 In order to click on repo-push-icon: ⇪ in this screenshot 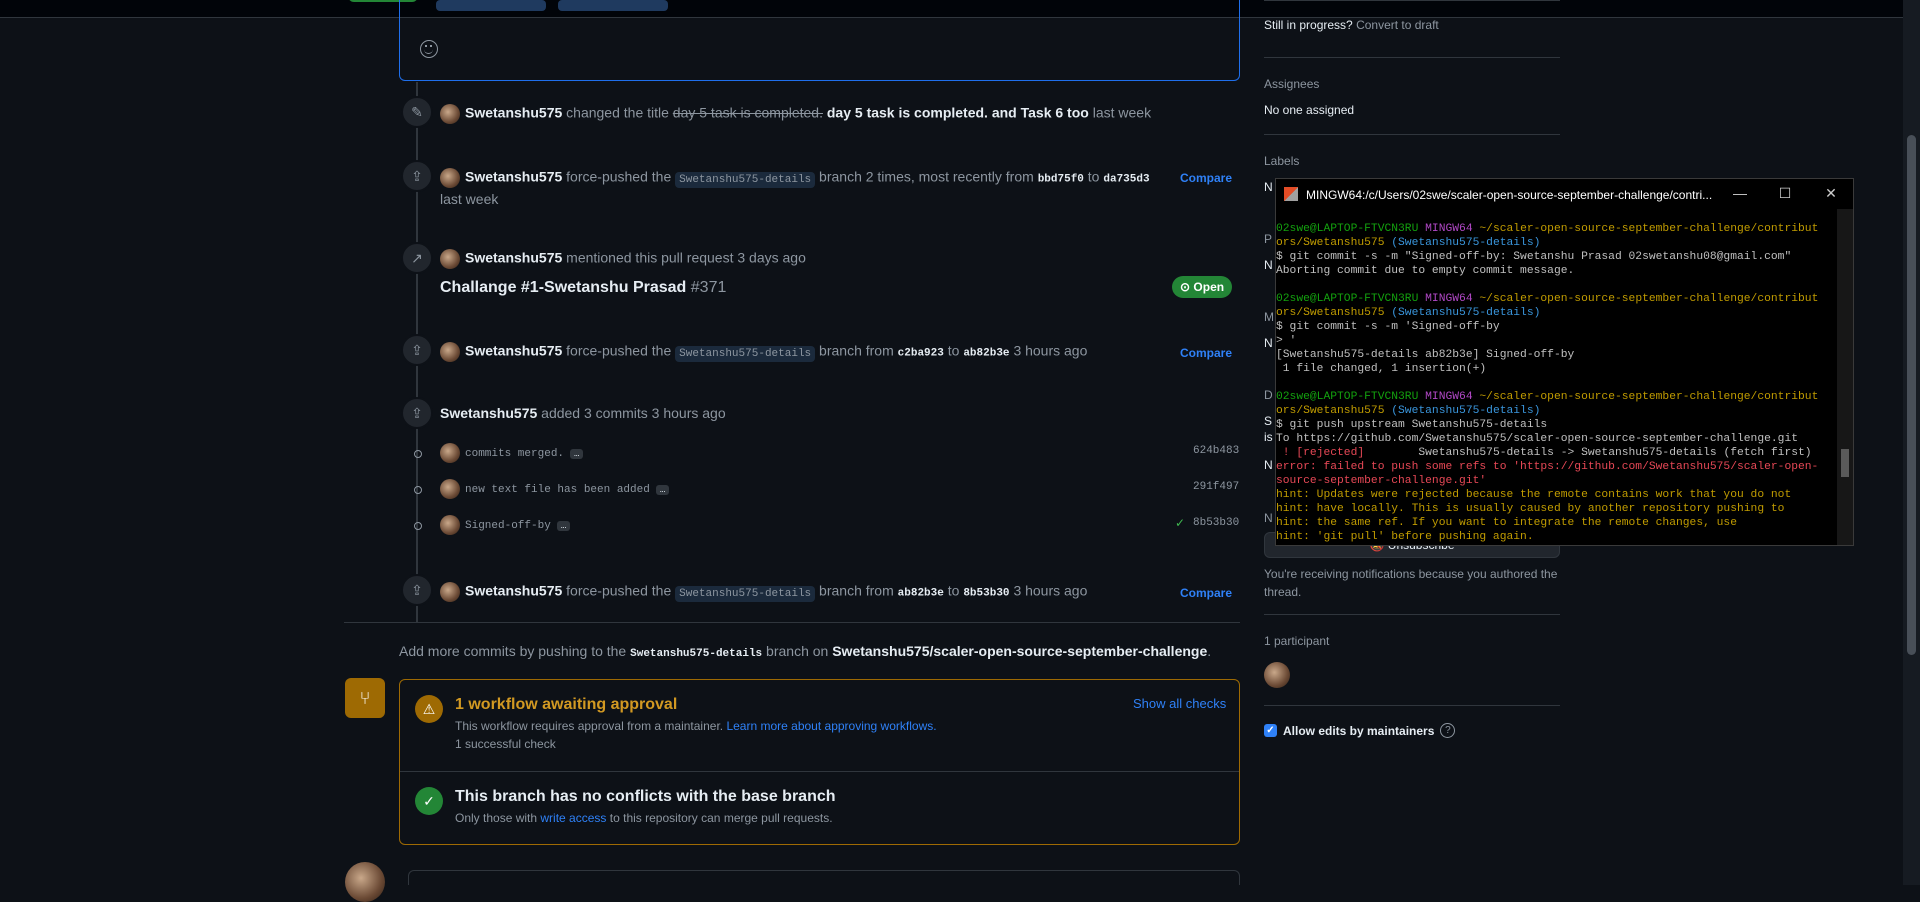, I will do `click(417, 413)`.